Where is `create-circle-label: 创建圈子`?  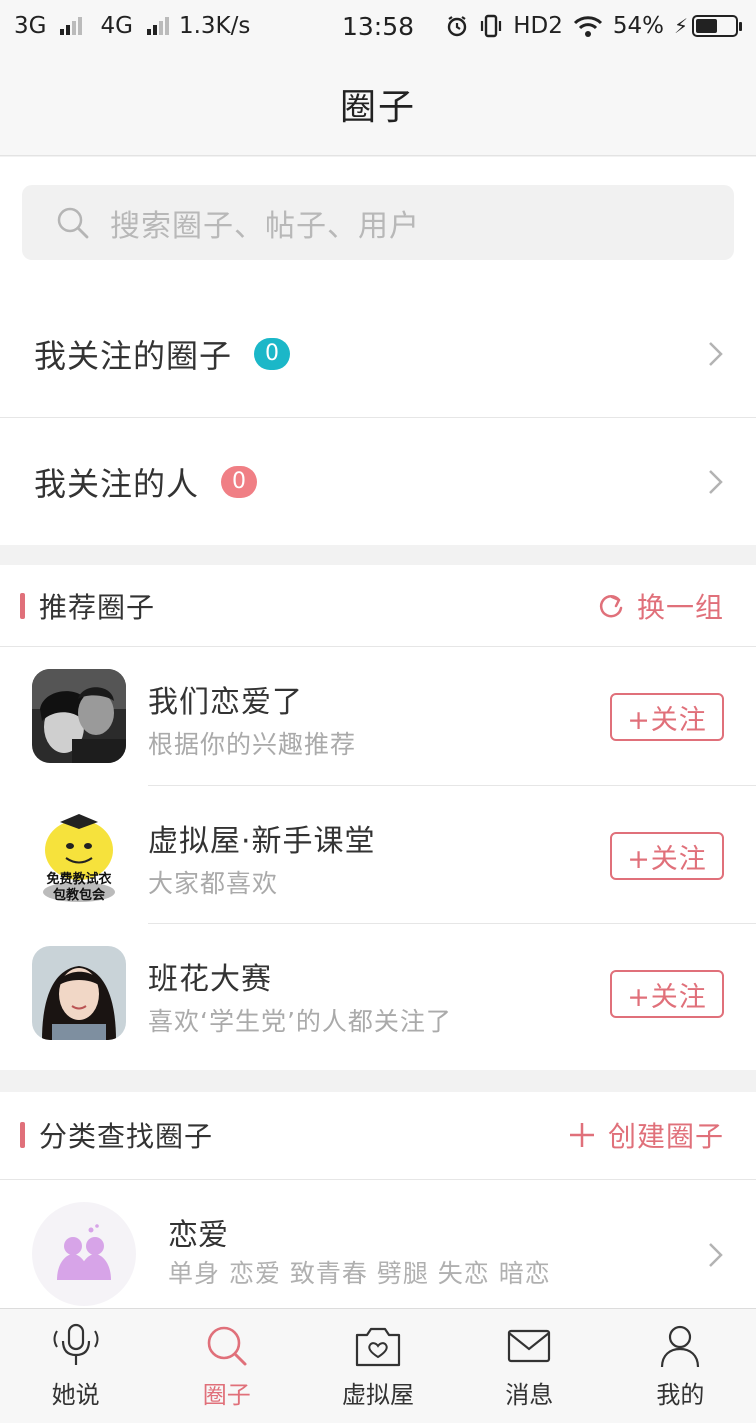 create-circle-label: 创建圈子 is located at coordinates (665, 1136).